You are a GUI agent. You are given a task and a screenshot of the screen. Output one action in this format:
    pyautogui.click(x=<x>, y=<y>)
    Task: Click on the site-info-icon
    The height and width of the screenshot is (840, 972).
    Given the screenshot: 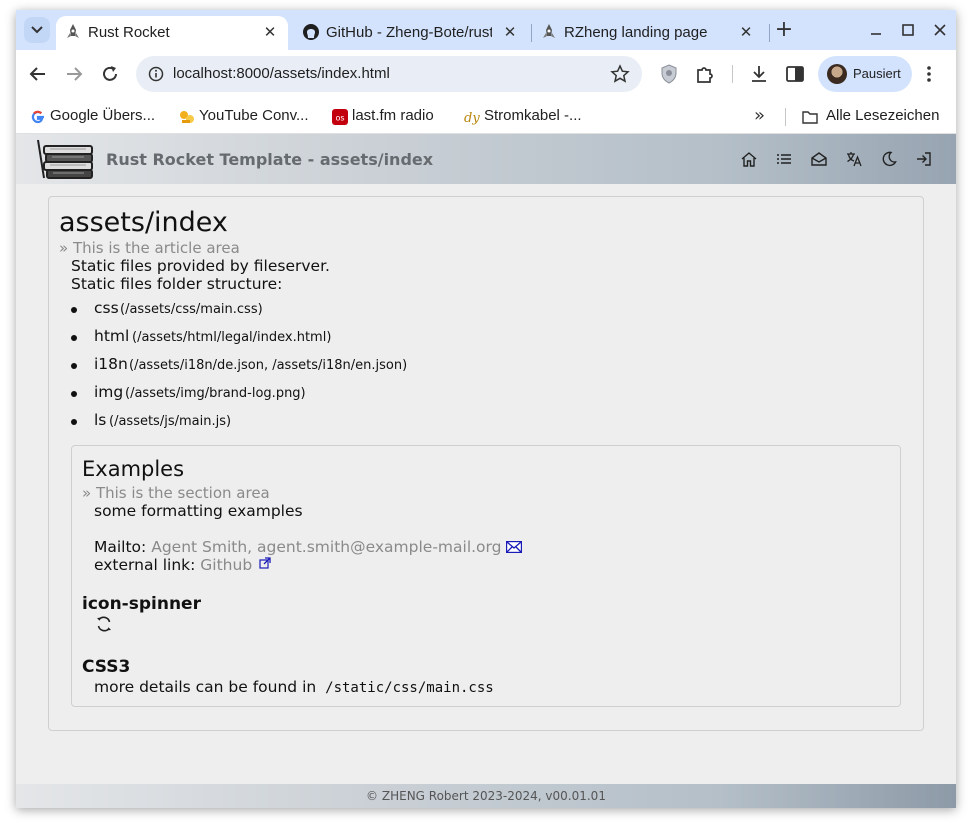 What is the action you would take?
    pyautogui.click(x=156, y=74)
    